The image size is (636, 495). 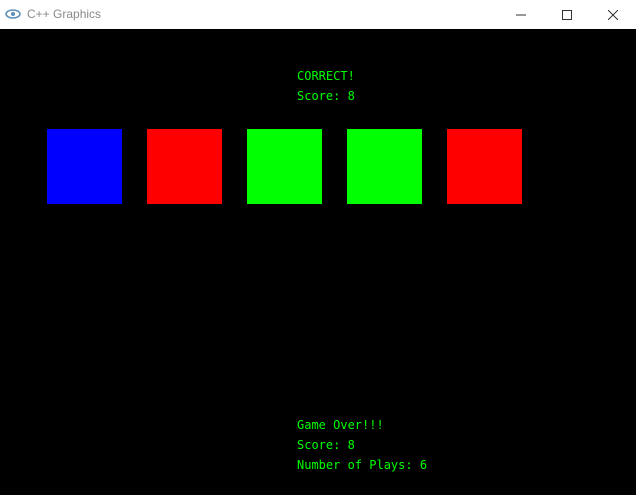 I want to click on minimize-icon, so click(x=521, y=14).